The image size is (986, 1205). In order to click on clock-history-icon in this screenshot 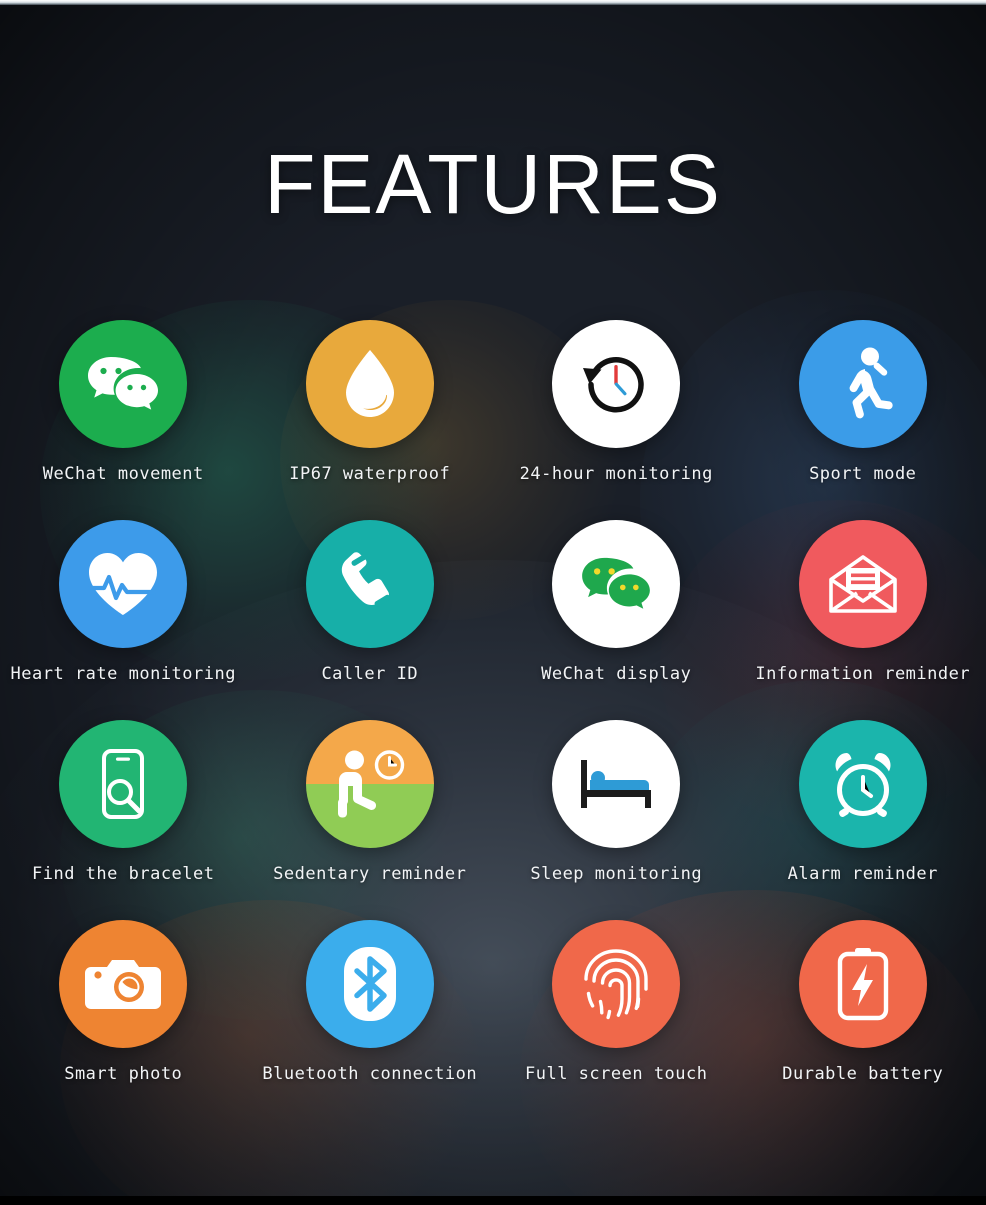, I will do `click(613, 385)`.